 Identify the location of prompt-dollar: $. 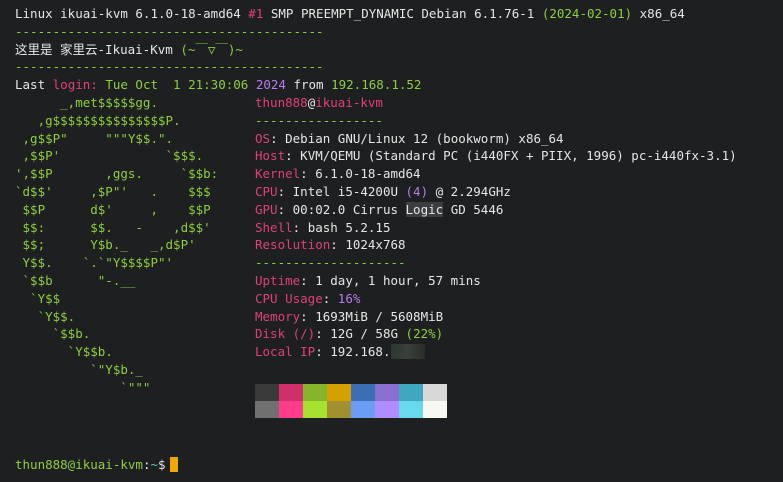
(162, 464).